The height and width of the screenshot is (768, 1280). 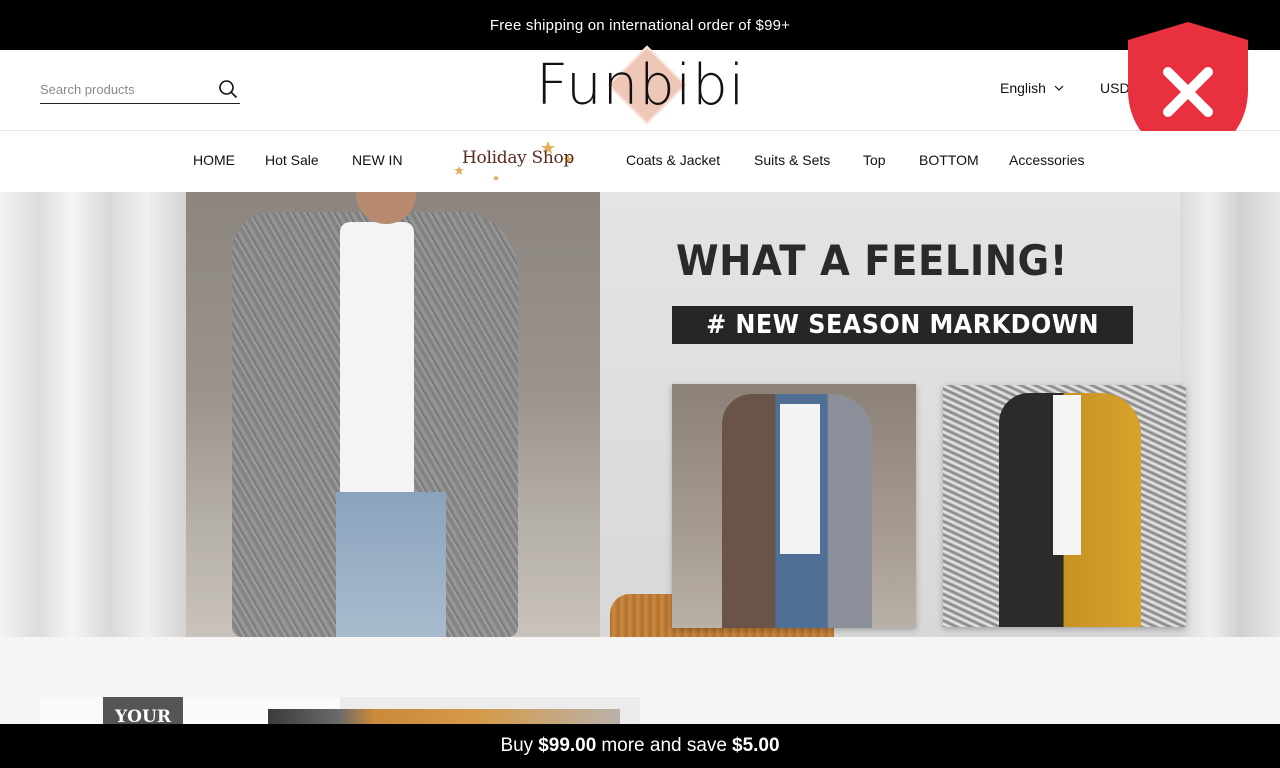 What do you see at coordinates (125, 89) in the screenshot?
I see `search-input` at bounding box center [125, 89].